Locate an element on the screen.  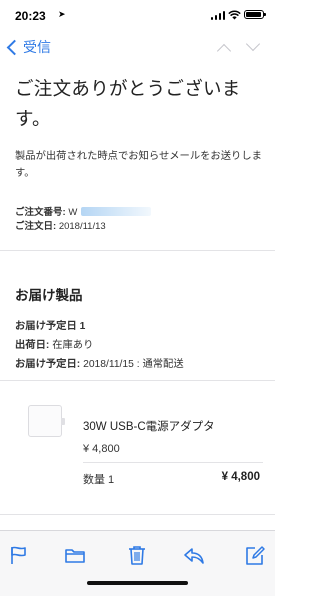
folder-icon is located at coordinates (75, 555).